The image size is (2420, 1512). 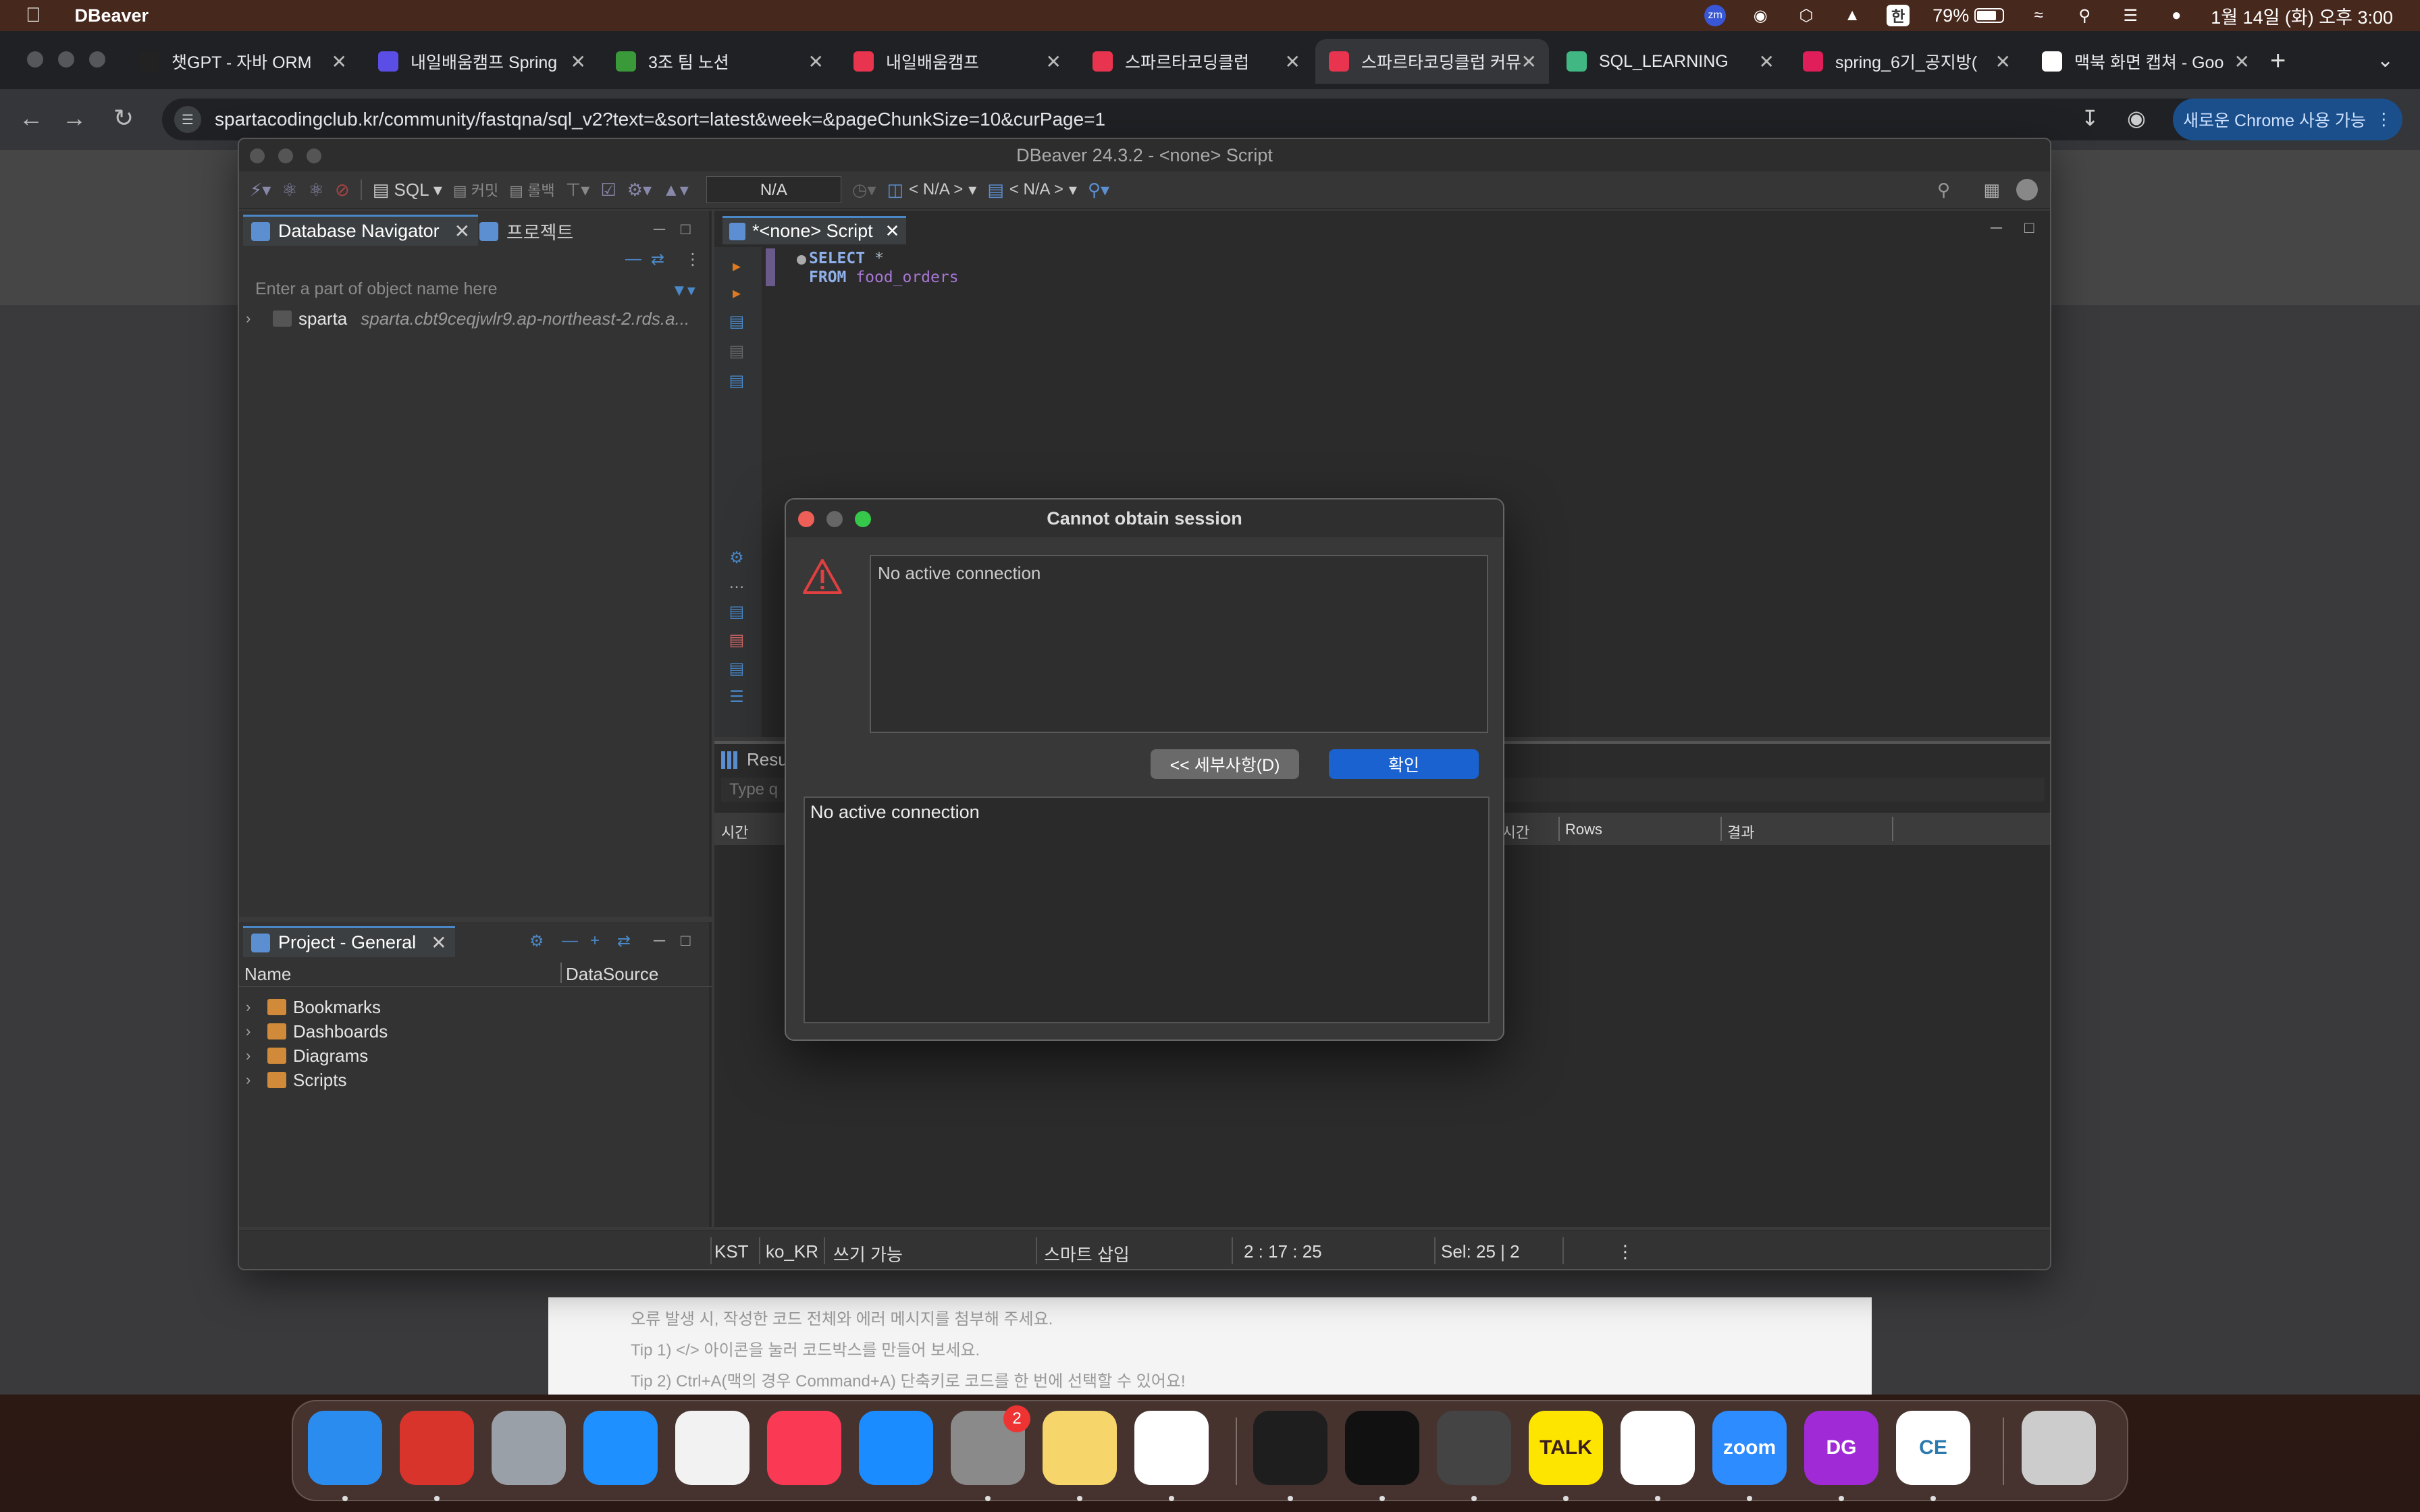 What do you see at coordinates (1806, 15) in the screenshot?
I see `unity-status-icon: ⬡` at bounding box center [1806, 15].